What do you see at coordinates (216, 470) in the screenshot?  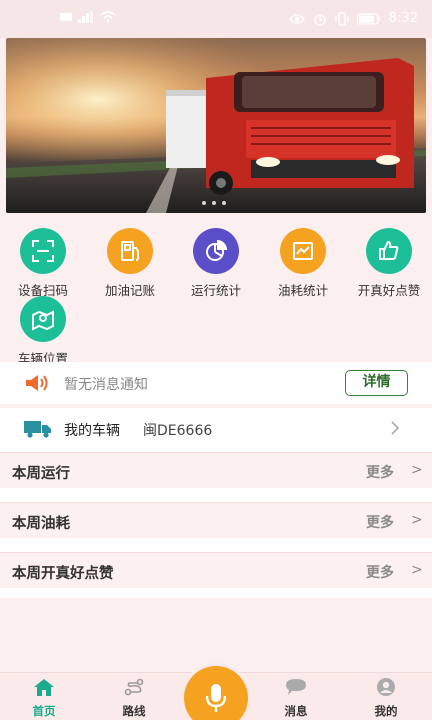 I see `section-weekly-run: 本周运行 更多 >` at bounding box center [216, 470].